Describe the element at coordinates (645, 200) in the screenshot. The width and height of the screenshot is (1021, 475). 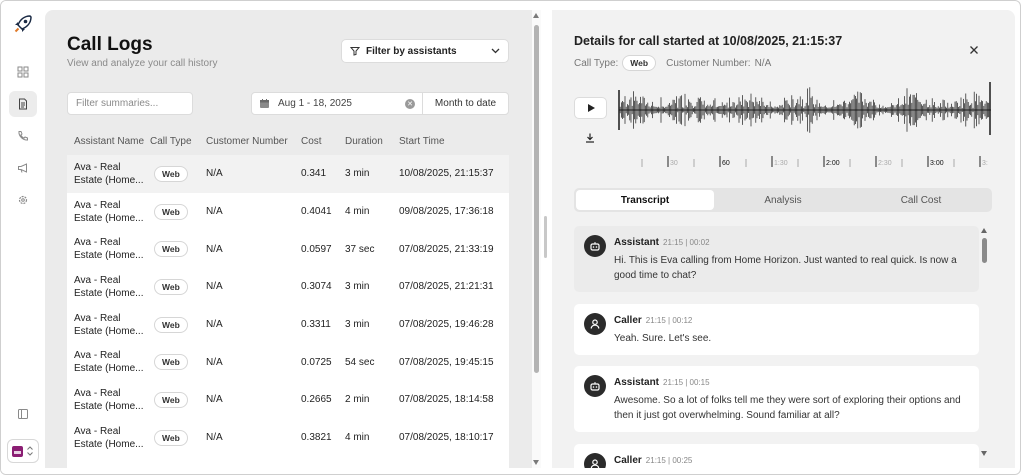
I see `tab-transcript: Transcript` at that location.